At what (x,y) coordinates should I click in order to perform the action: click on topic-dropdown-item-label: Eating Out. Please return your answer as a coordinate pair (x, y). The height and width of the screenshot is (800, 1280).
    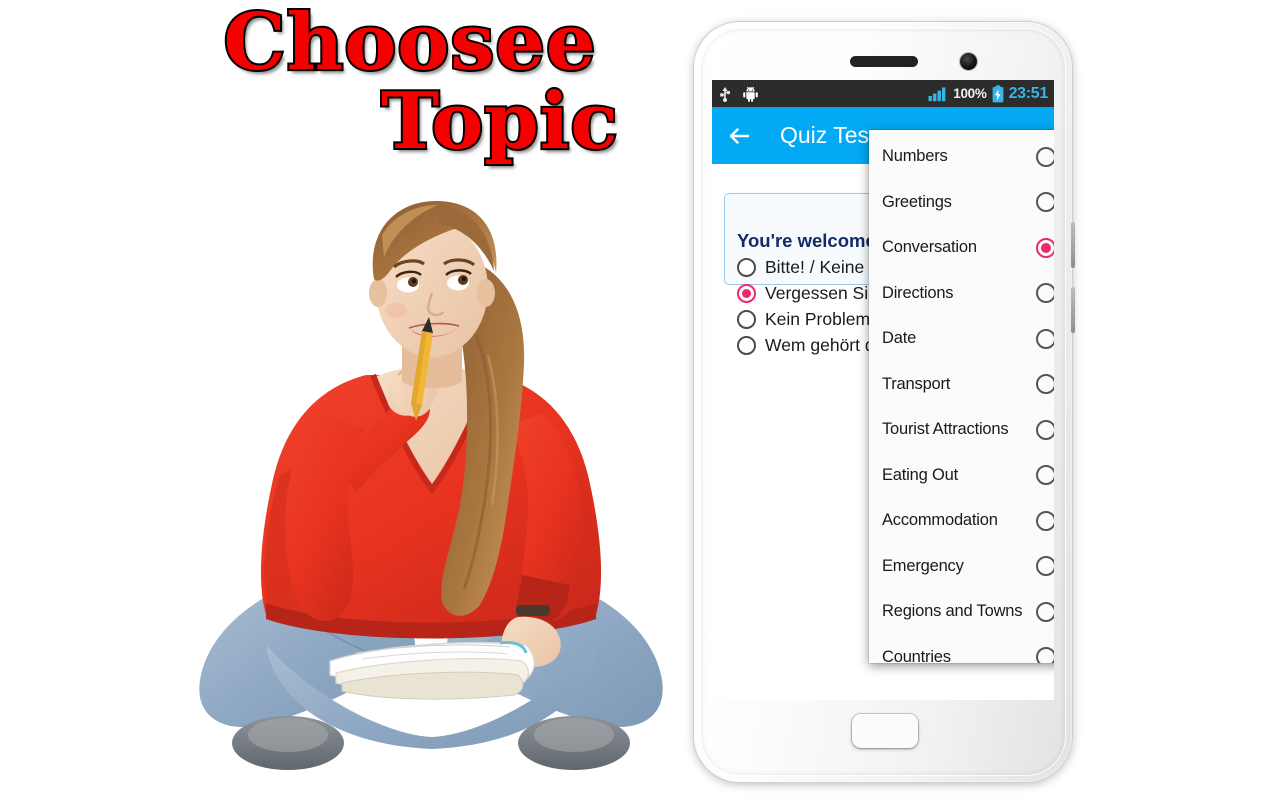
    Looking at the image, I should click on (920, 474).